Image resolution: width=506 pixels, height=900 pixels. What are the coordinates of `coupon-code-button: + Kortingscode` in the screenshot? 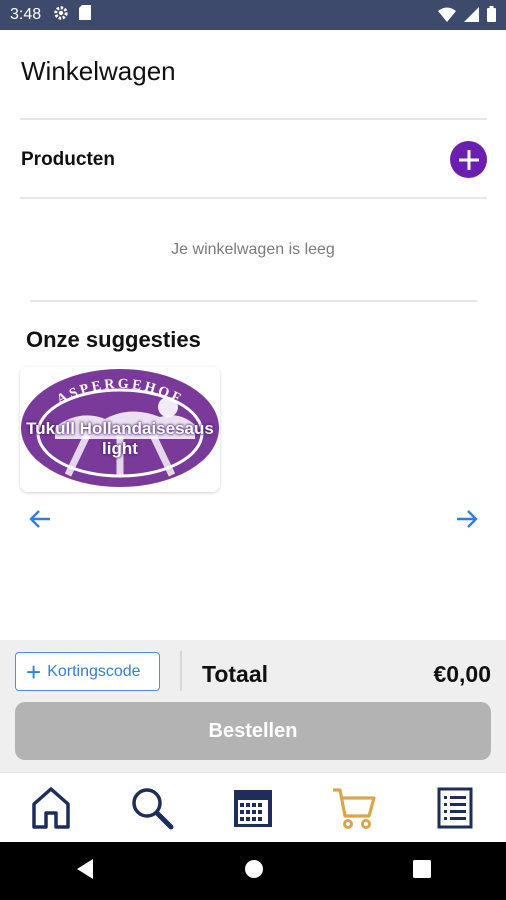 It's located at (87, 671).